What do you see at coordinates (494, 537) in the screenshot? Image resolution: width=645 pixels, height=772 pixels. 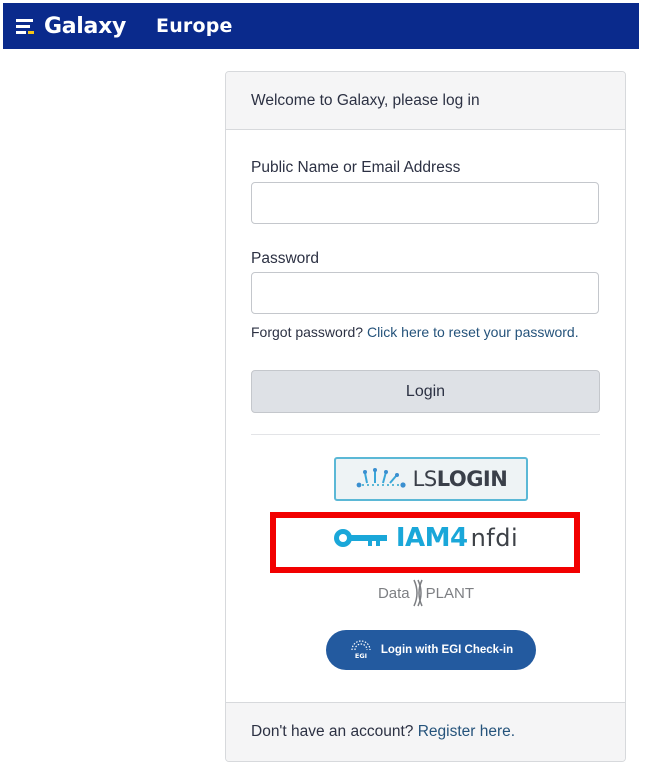 I see `iam4nfdi-sub: nfdi` at bounding box center [494, 537].